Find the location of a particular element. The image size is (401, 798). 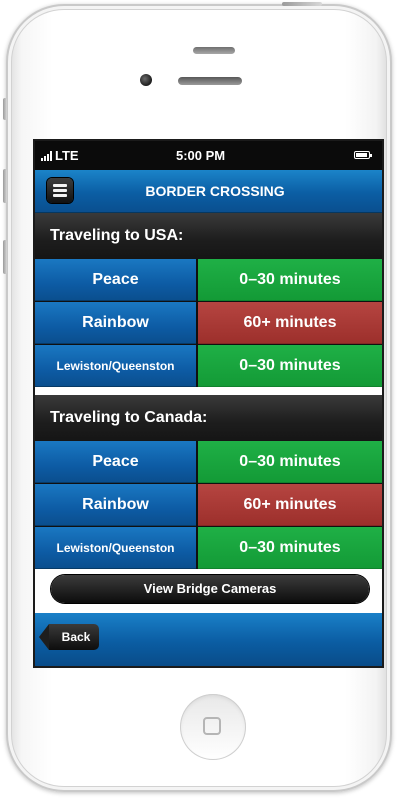

status-time: 5:00 PM is located at coordinates (201, 155).